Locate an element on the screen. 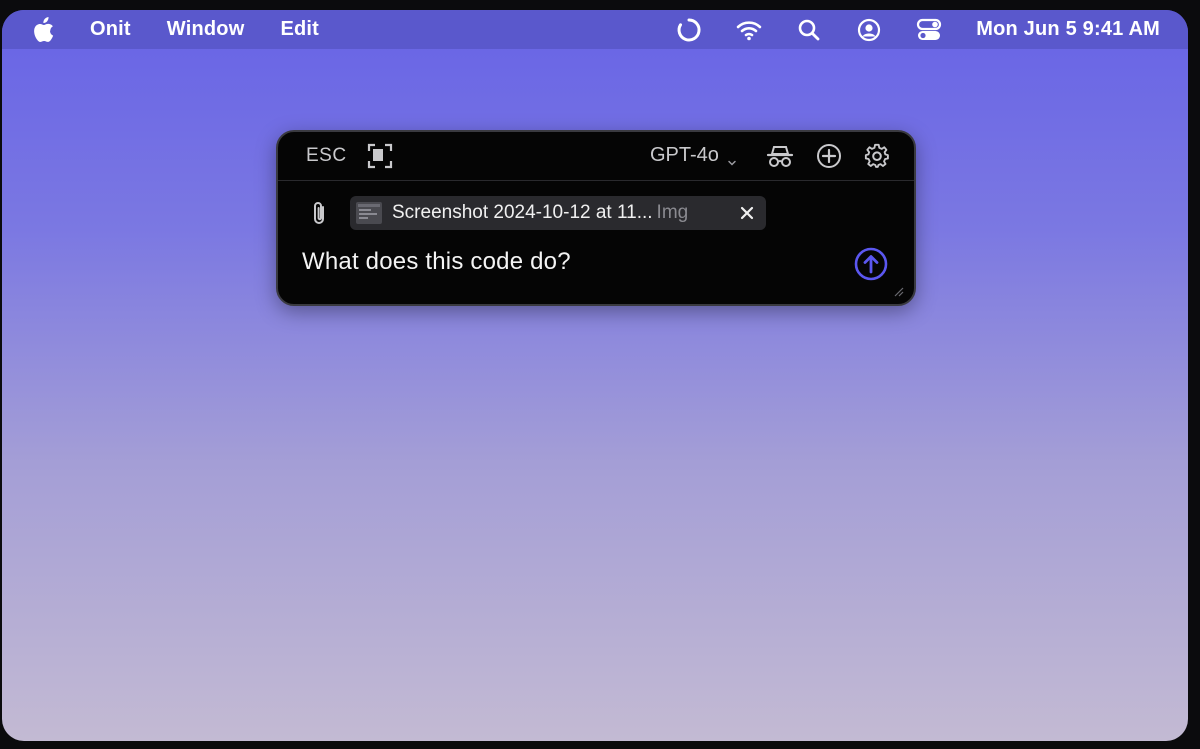  control-center-icon is located at coordinates (929, 30).